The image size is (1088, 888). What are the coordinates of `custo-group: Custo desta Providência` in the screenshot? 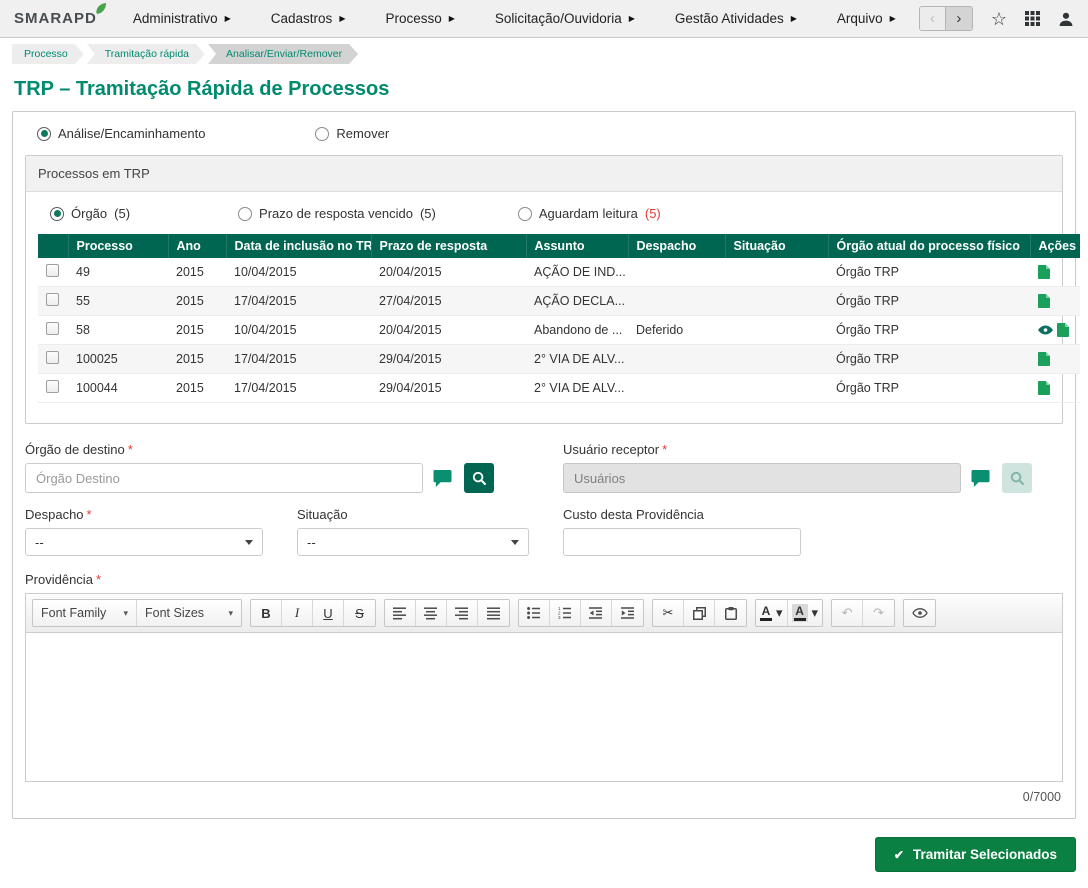 It's located at (682, 531).